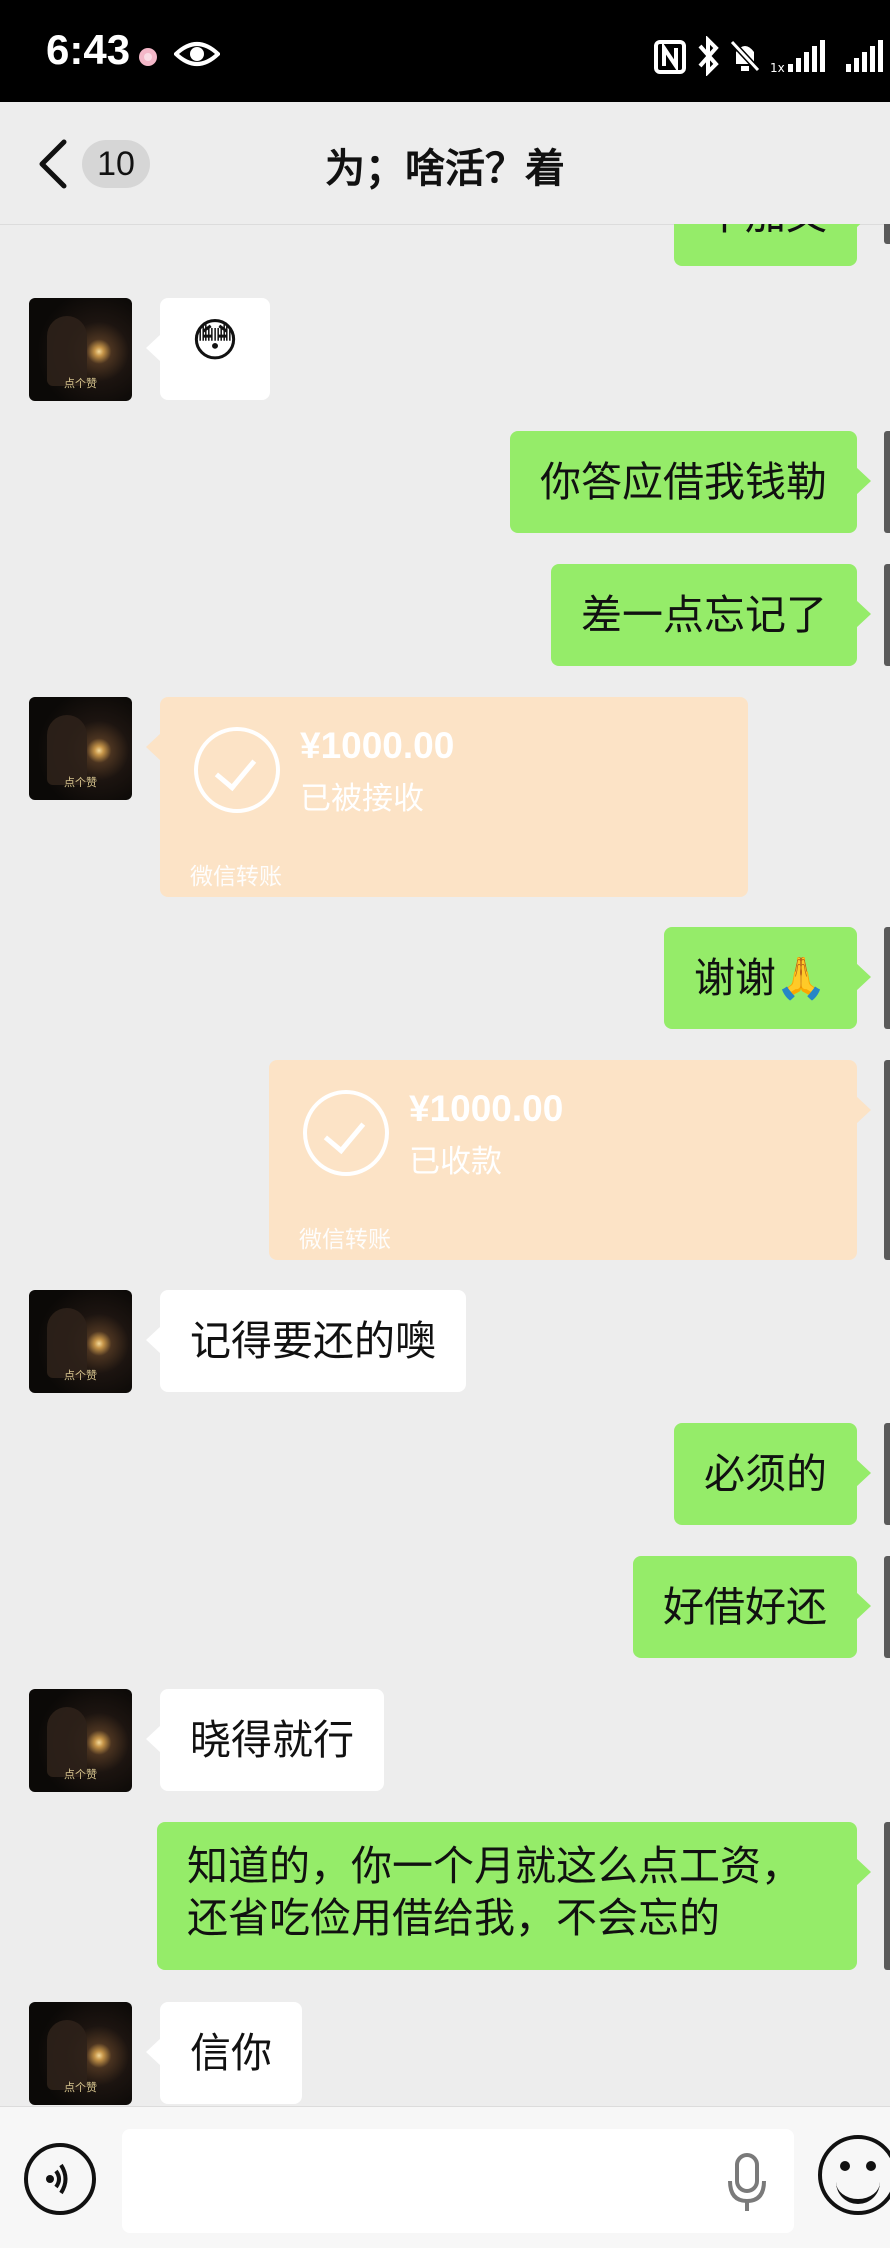 The height and width of the screenshot is (2248, 890). What do you see at coordinates (57, 2179) in the screenshot?
I see `voice-icon` at bounding box center [57, 2179].